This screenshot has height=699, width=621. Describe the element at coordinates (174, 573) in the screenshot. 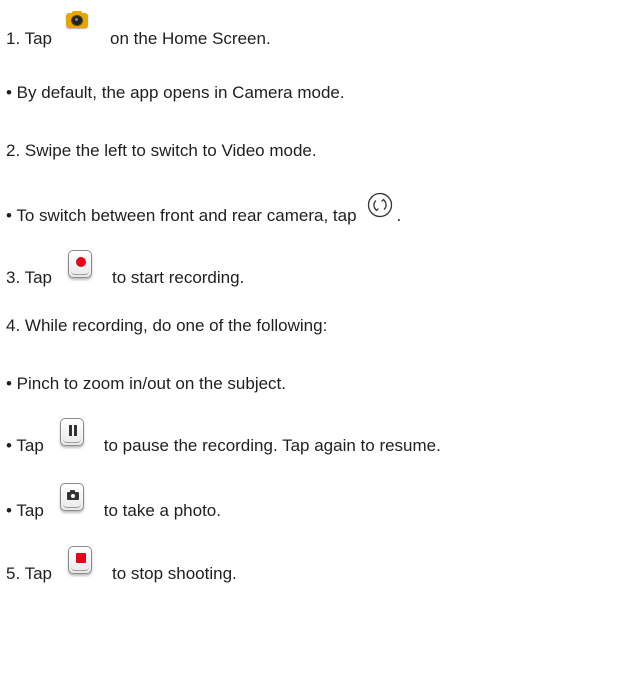

I see `step-5-suffix: to stop shooting.` at that location.